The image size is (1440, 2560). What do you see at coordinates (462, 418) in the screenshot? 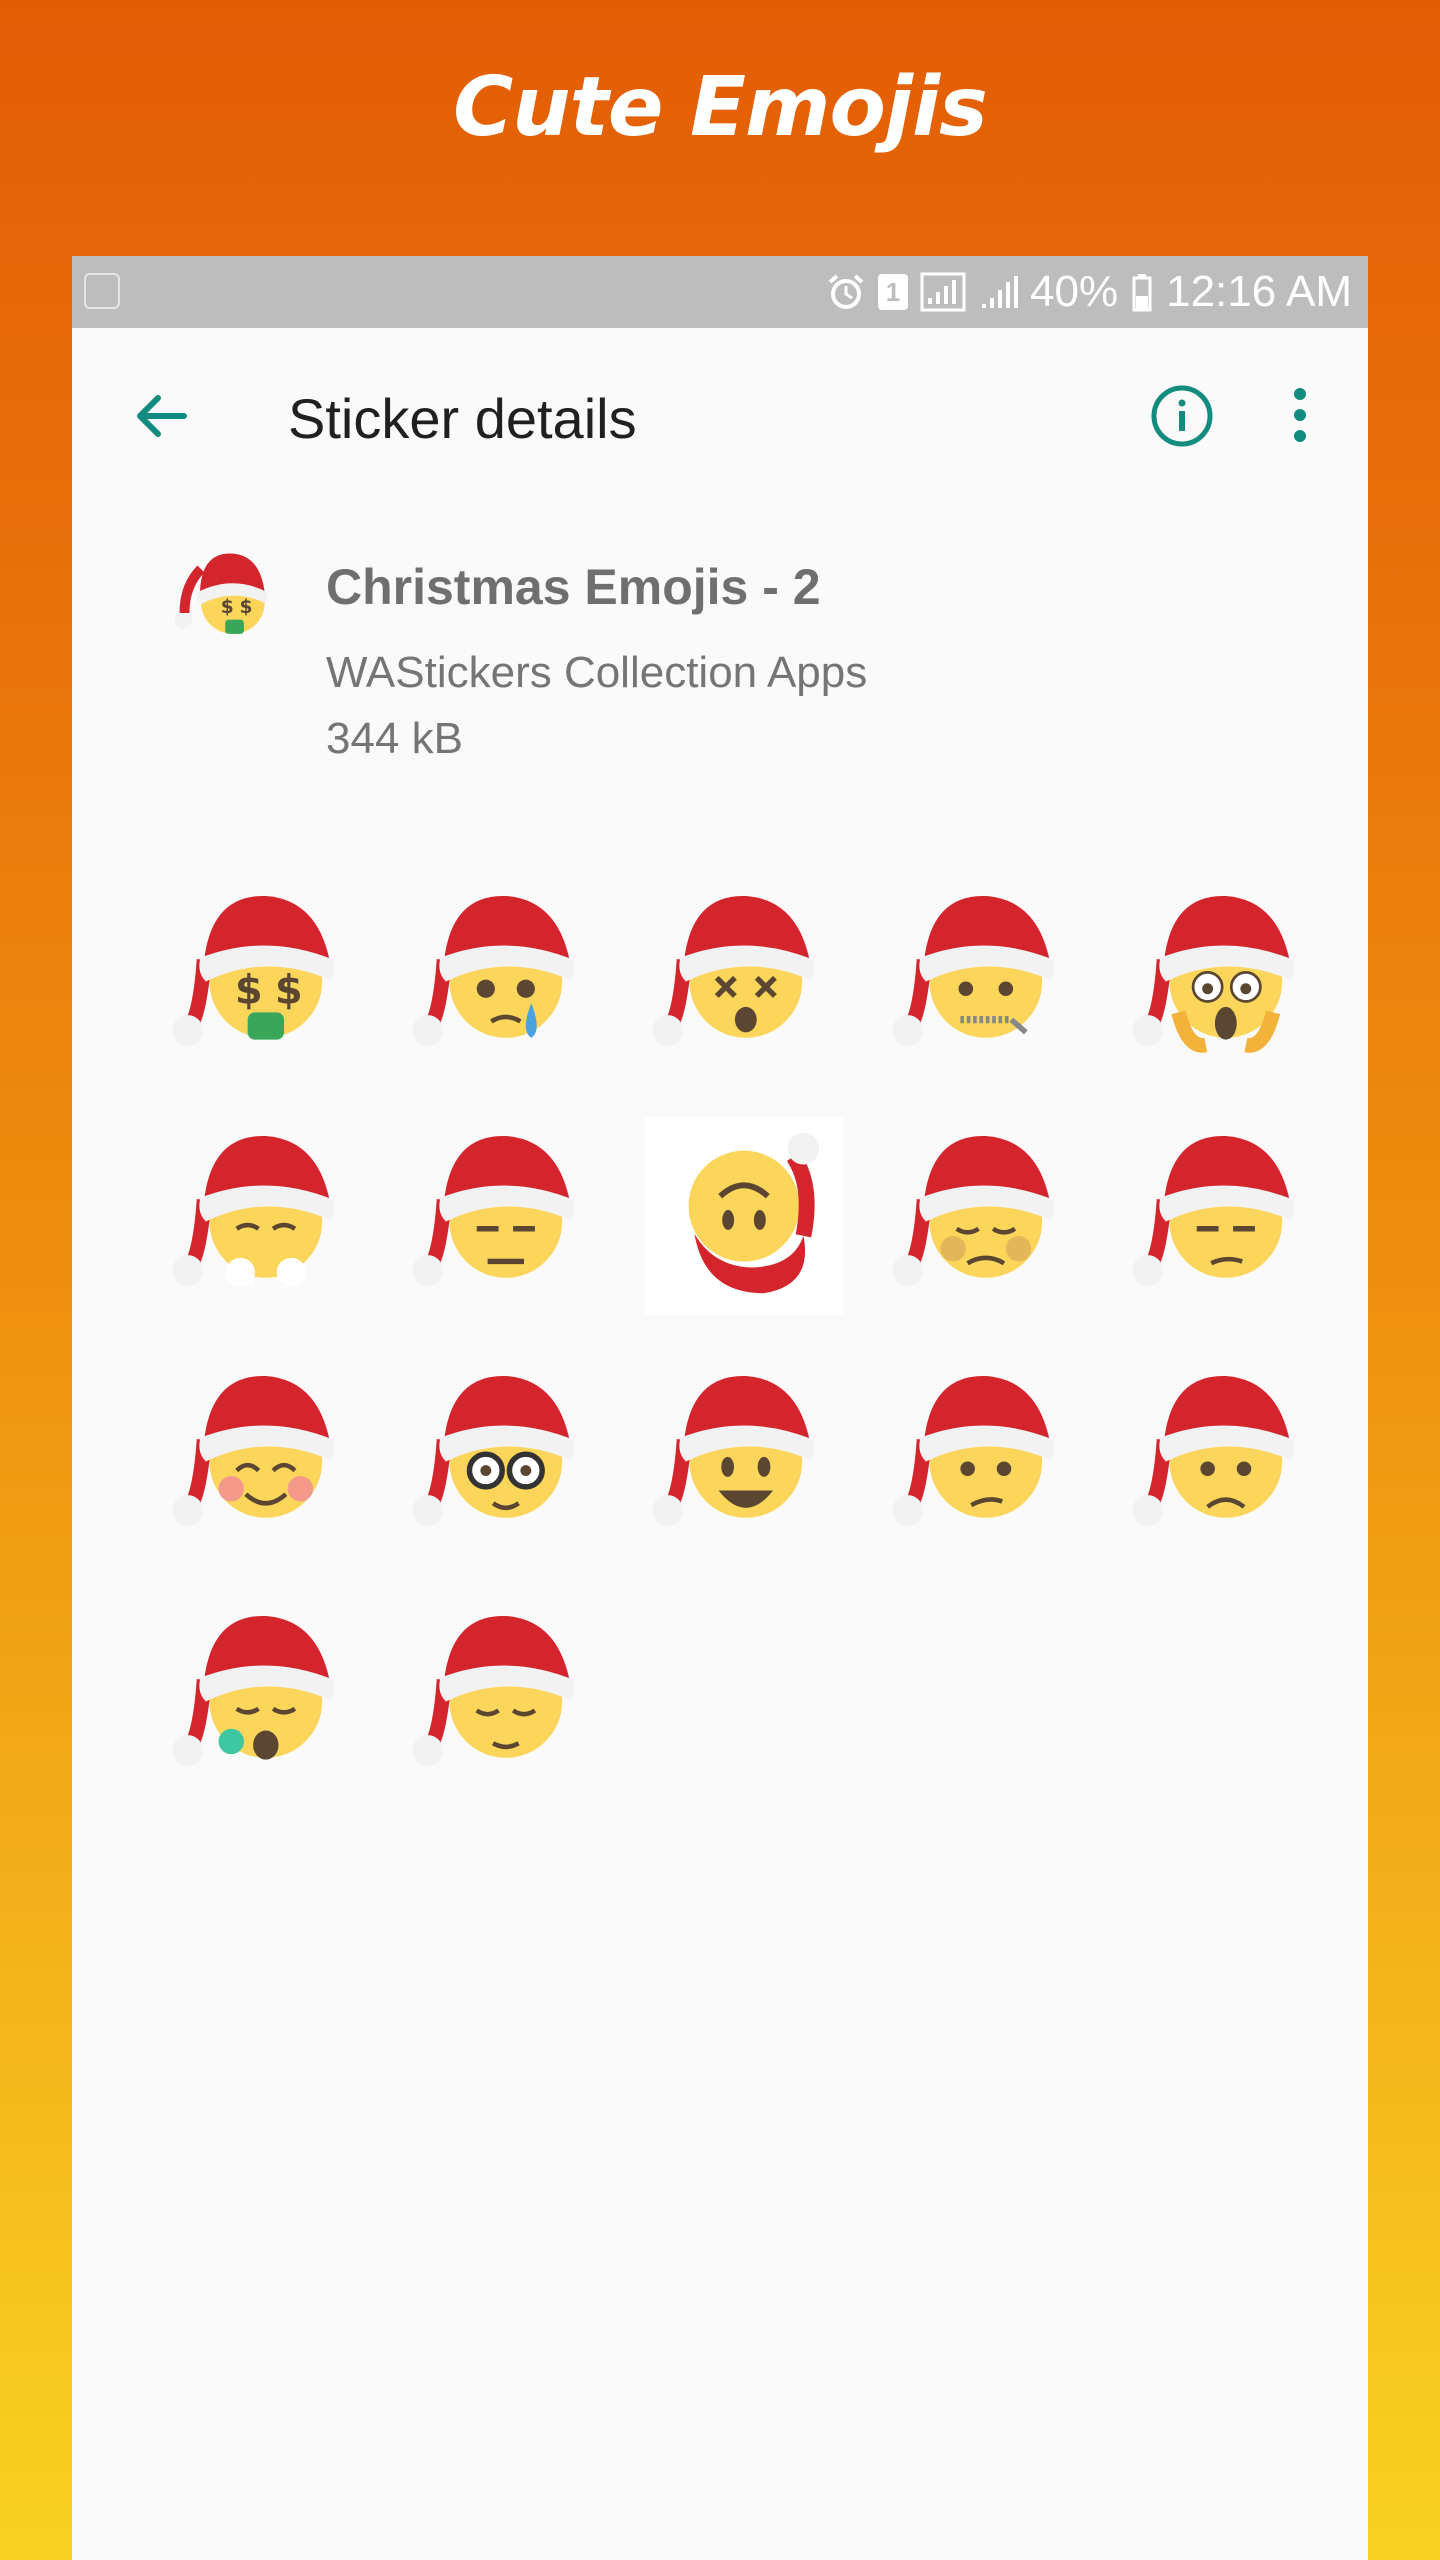
I see `toolbar-title: Sticker details` at bounding box center [462, 418].